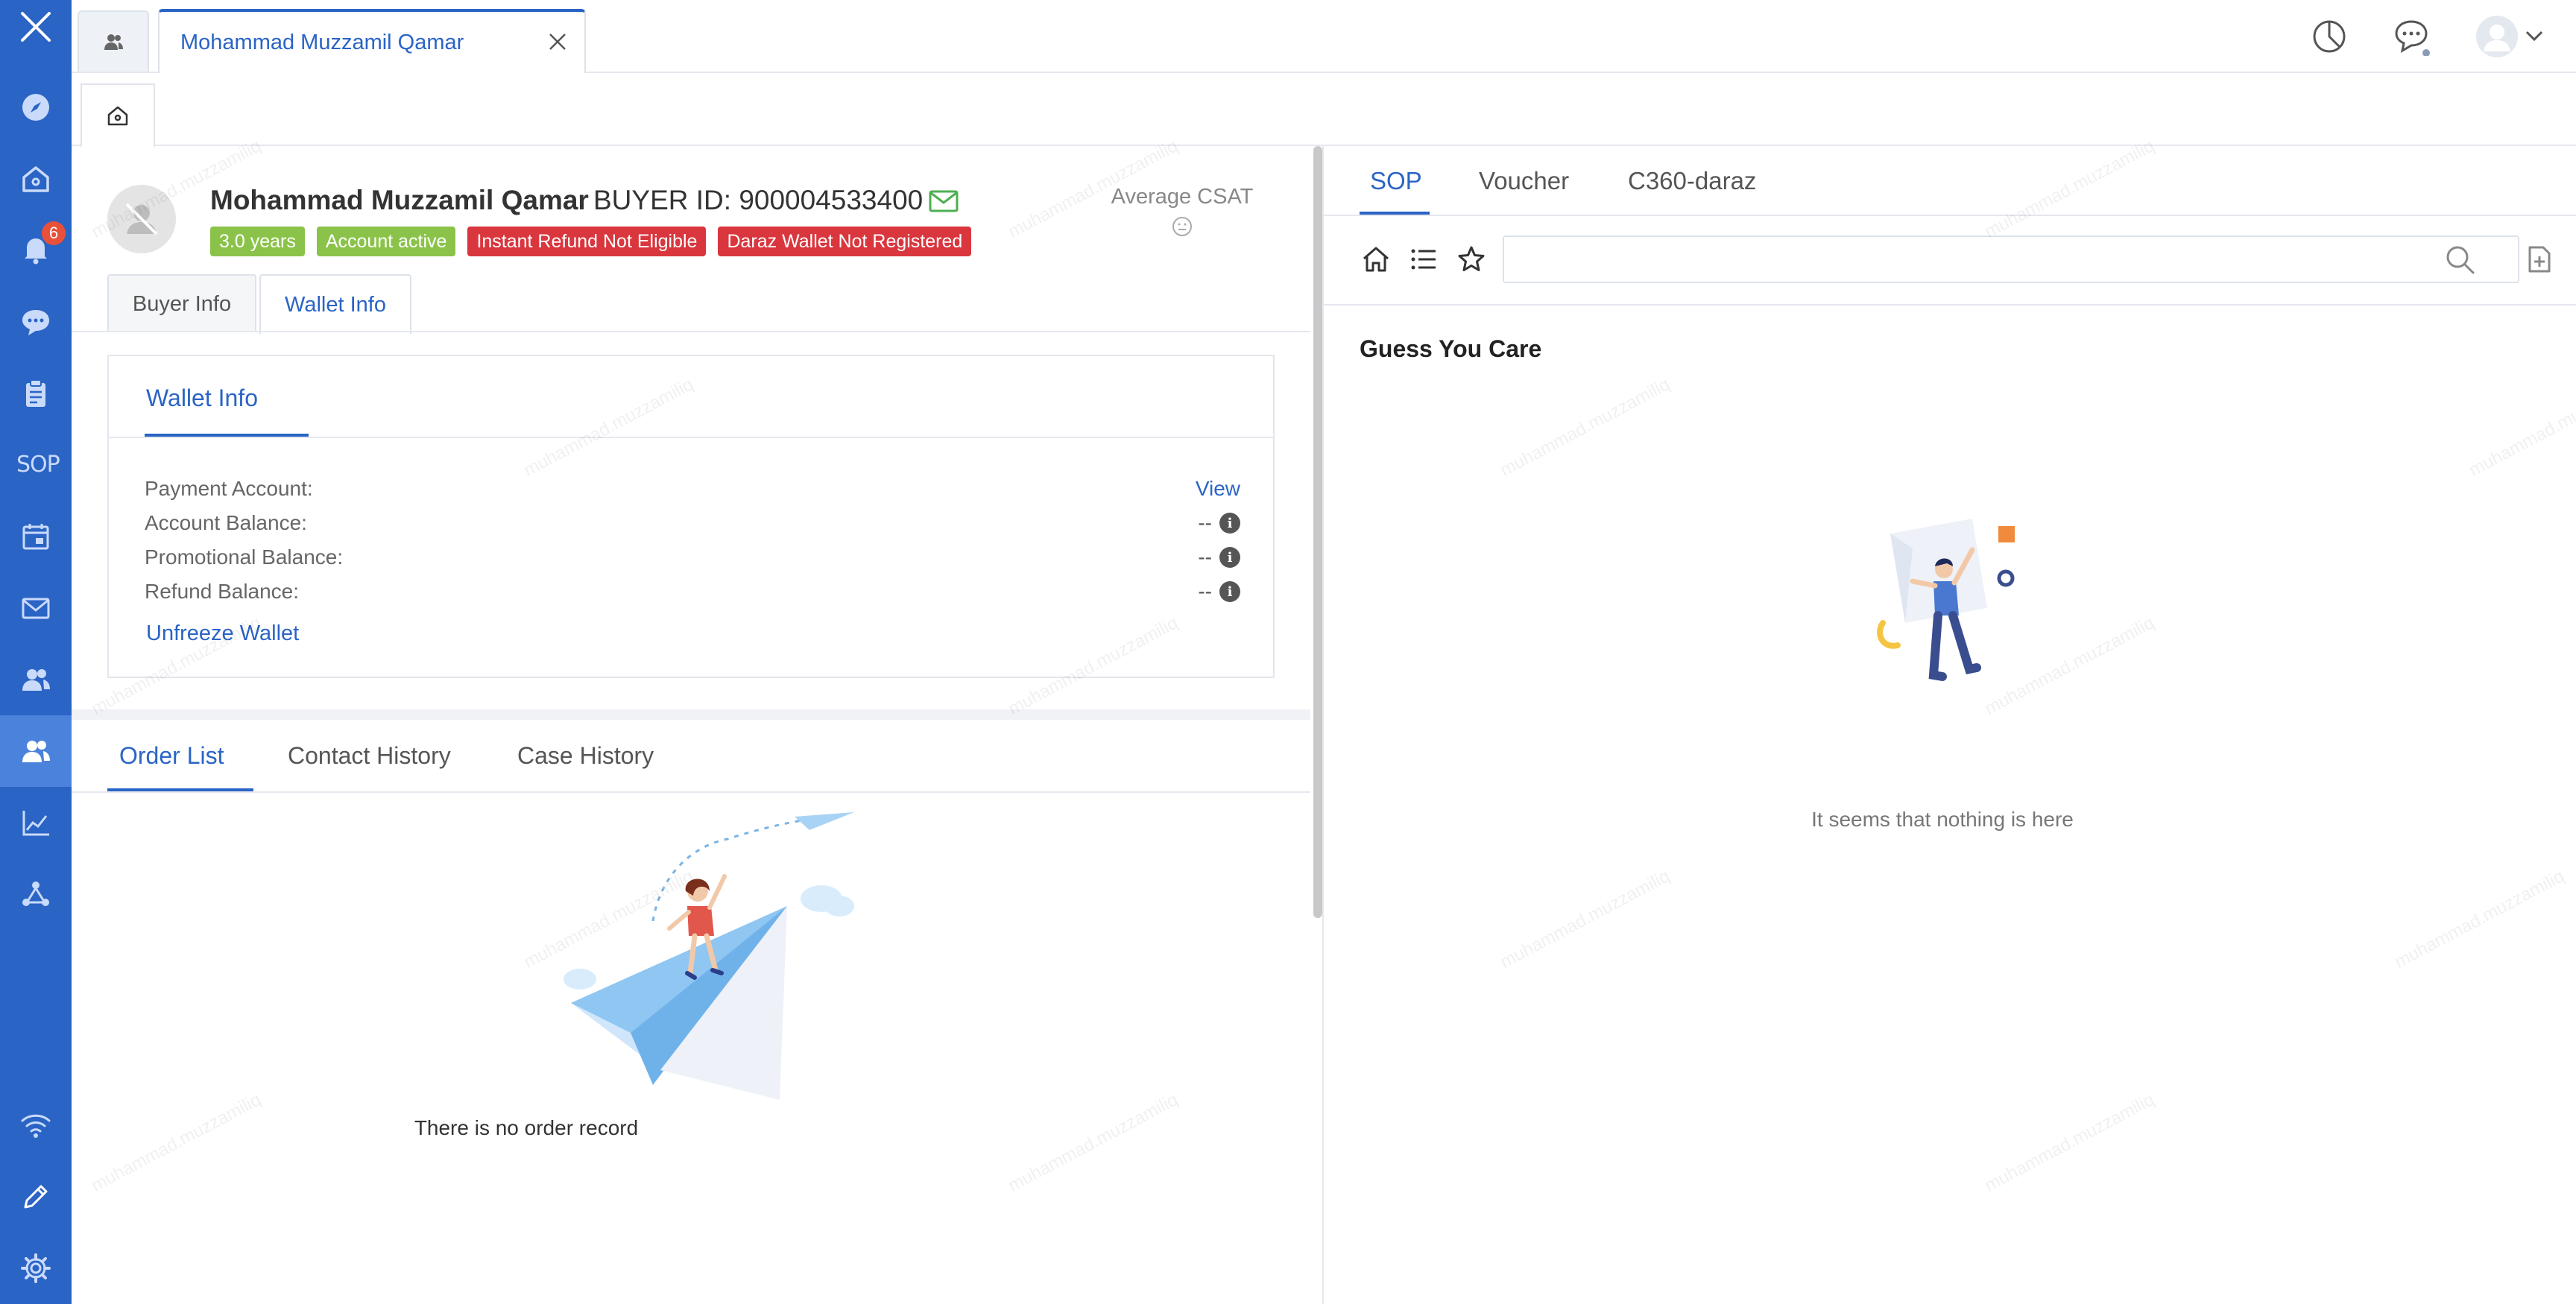 Image resolution: width=2576 pixels, height=1304 pixels. What do you see at coordinates (691, 714) in the screenshot?
I see `section-gap` at bounding box center [691, 714].